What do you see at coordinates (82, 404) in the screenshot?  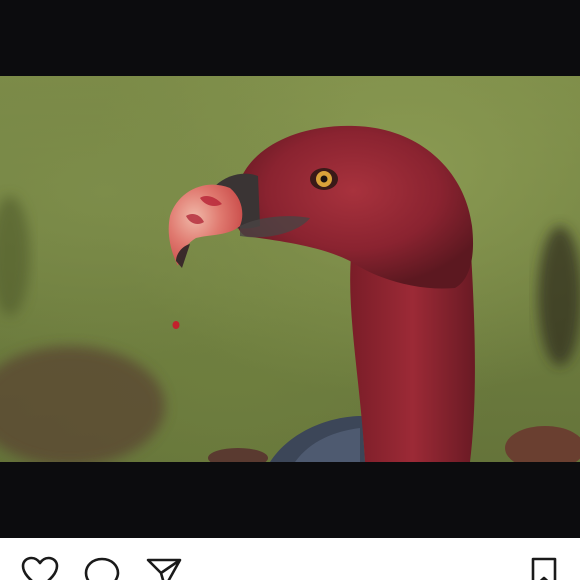 I see `blurred-bird-left` at bounding box center [82, 404].